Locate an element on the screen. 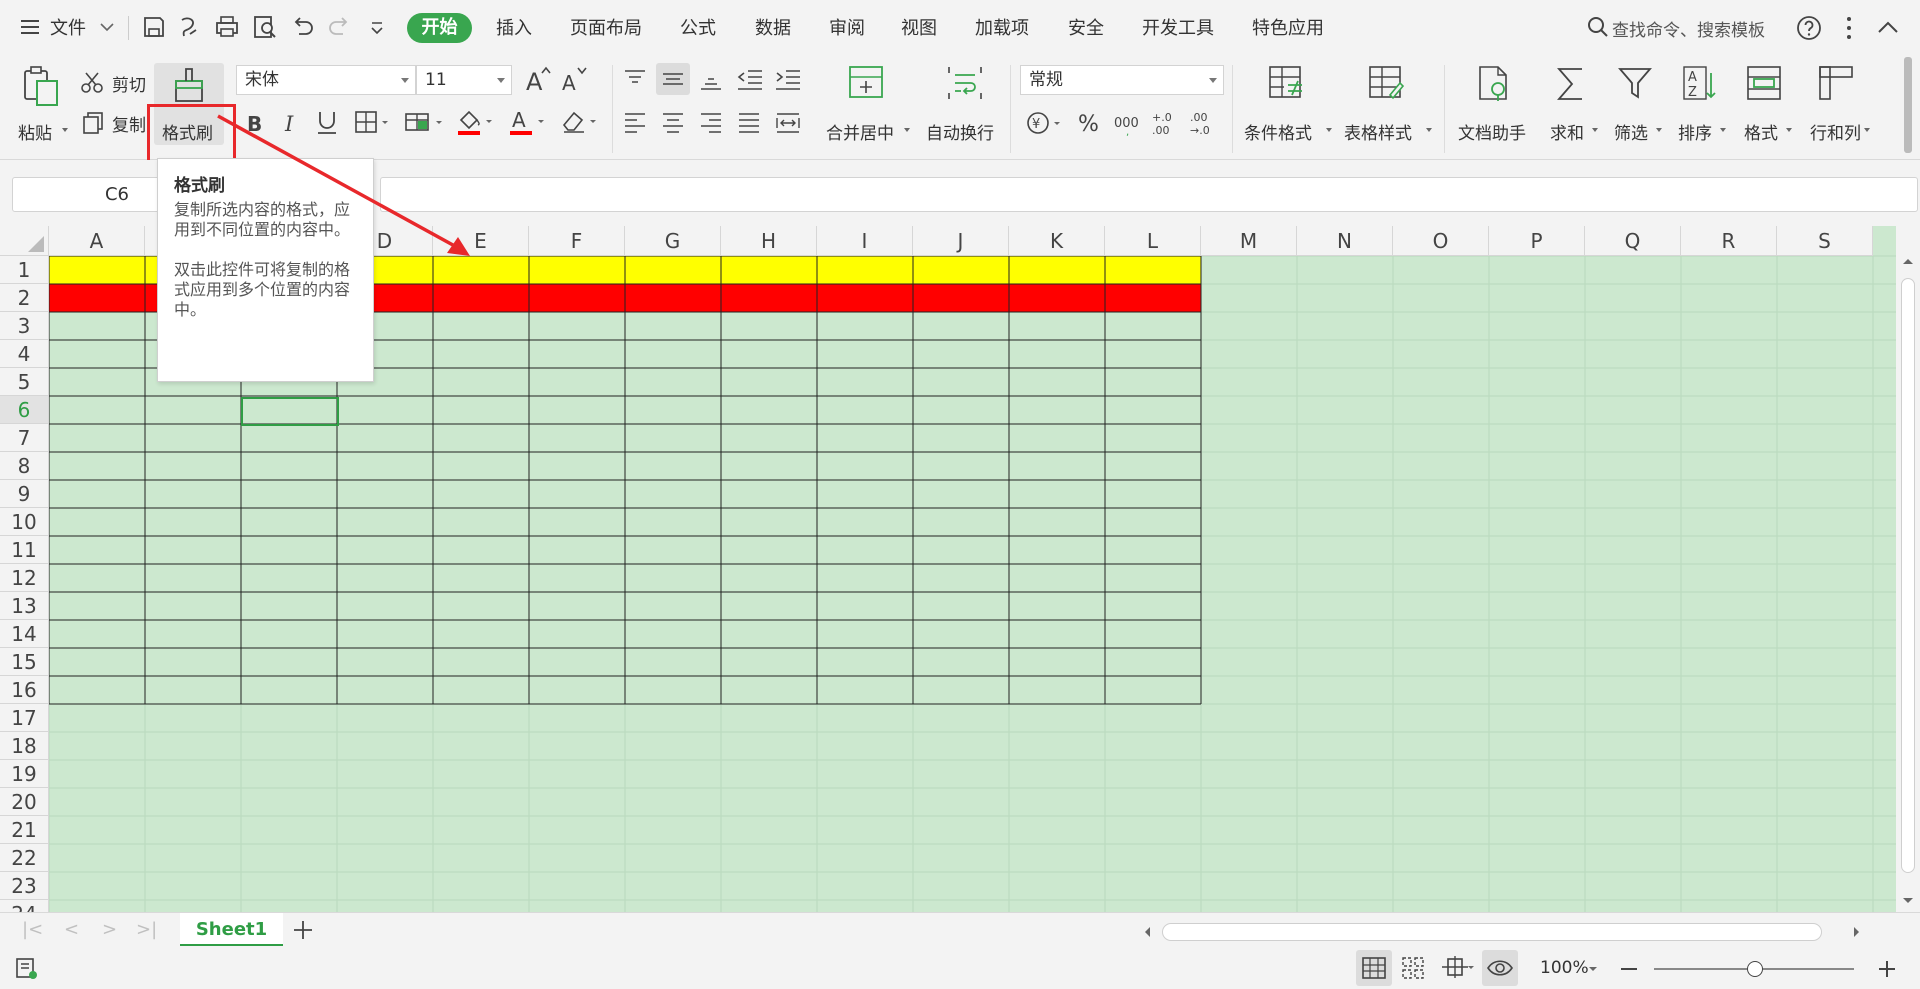 The image size is (1920, 989). zoom-dropdown-icon is located at coordinates (1593, 970).